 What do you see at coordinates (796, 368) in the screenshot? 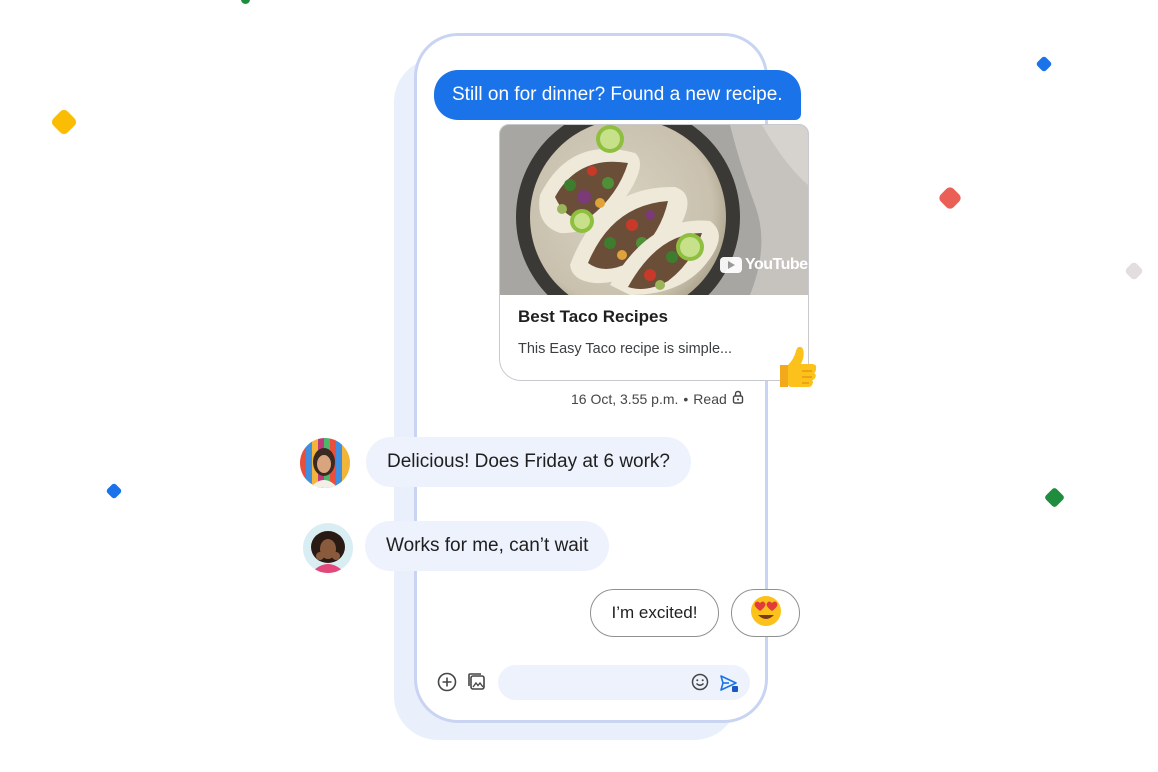
I see `thumbs-up-reaction-icon` at bounding box center [796, 368].